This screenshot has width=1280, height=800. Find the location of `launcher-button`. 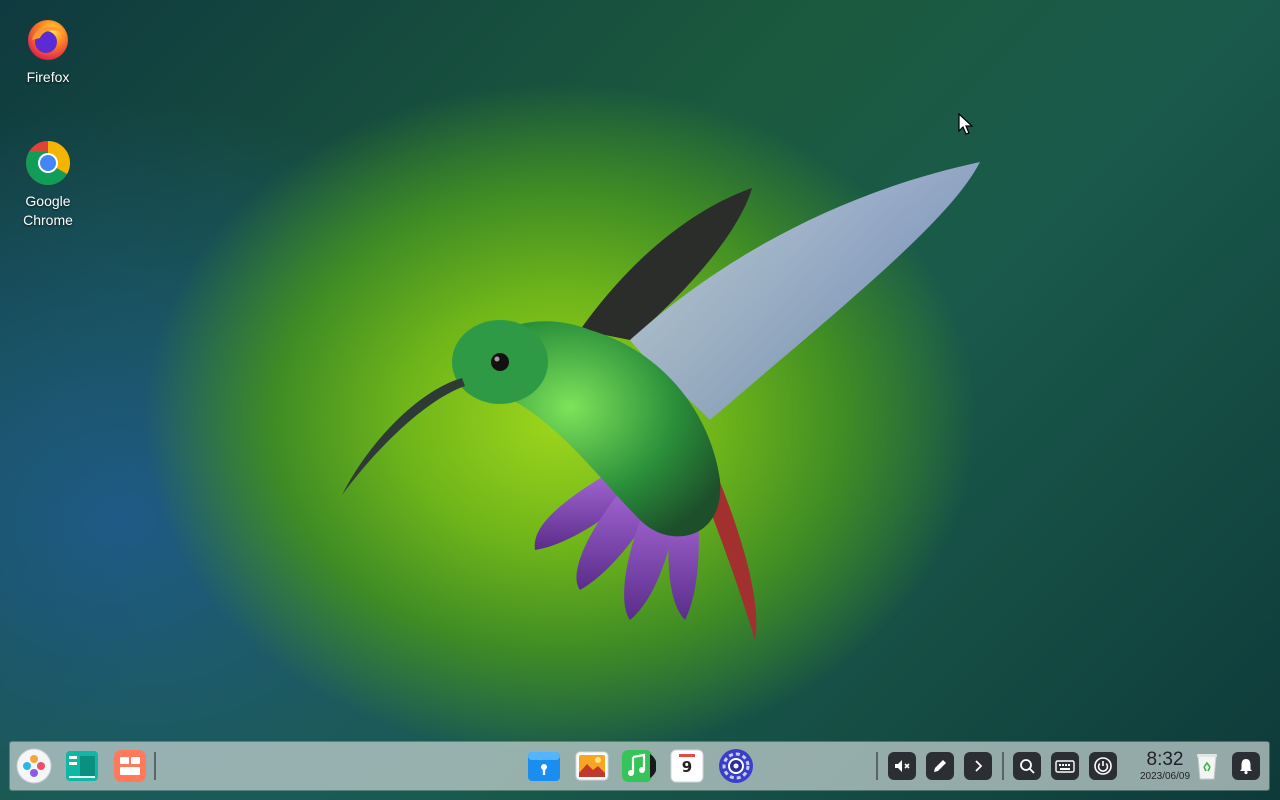

launcher-button is located at coordinates (34, 766).